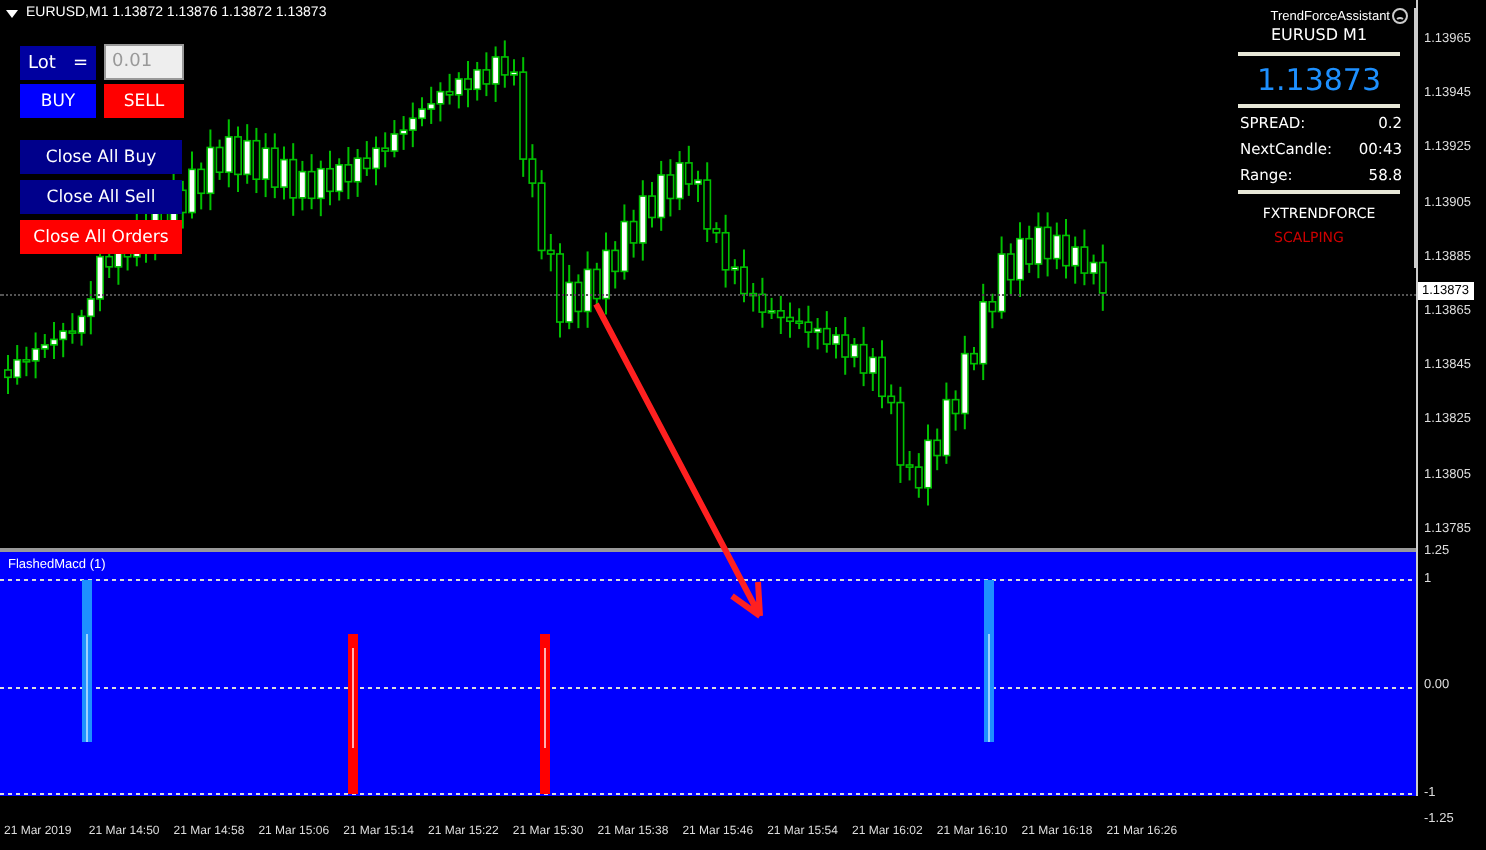  What do you see at coordinates (101, 237) in the screenshot?
I see `order-button: Close All Orders` at bounding box center [101, 237].